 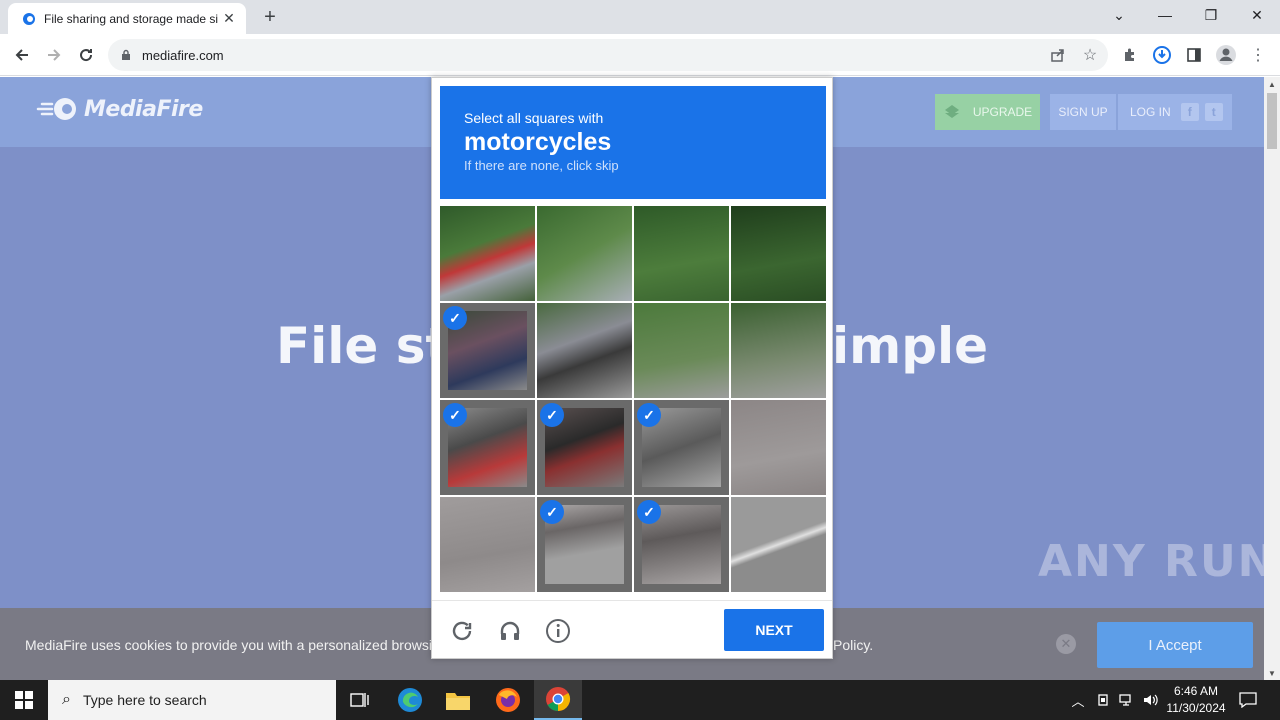 What do you see at coordinates (510, 631) in the screenshot?
I see `audio-challenge-icon` at bounding box center [510, 631].